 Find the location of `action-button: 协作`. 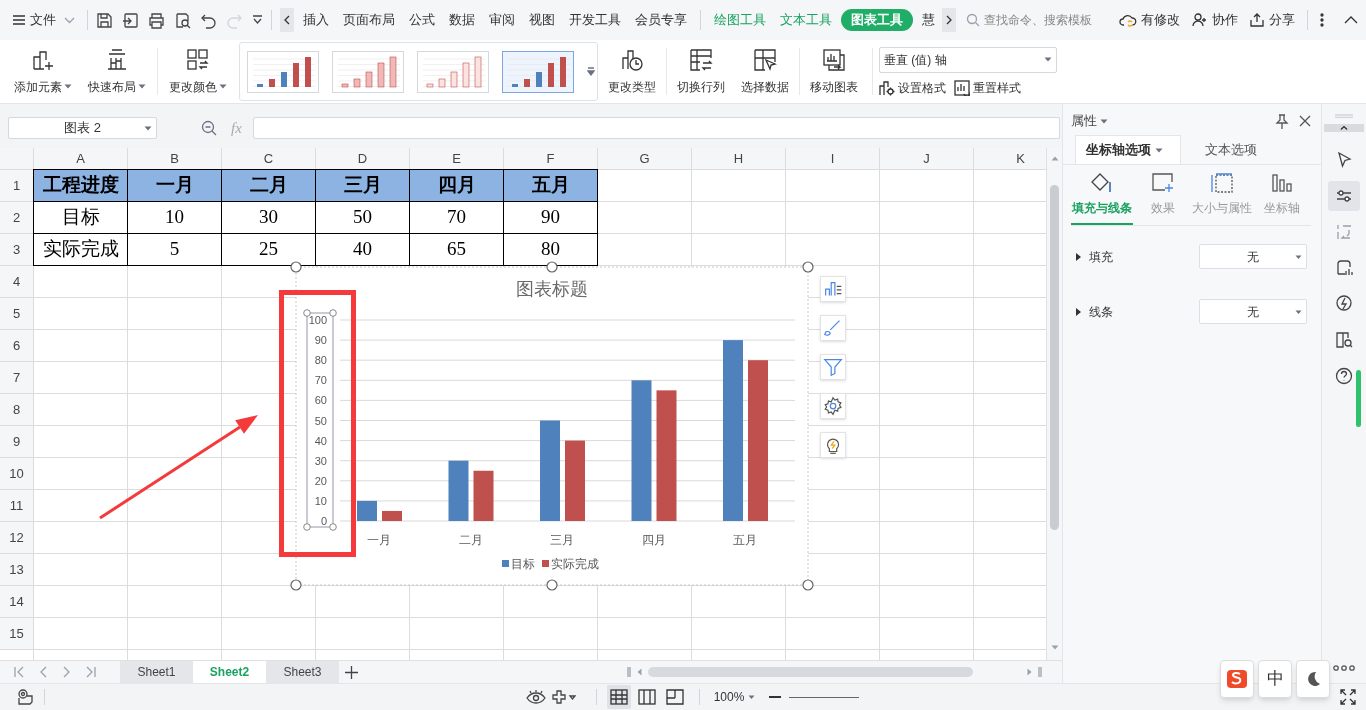

action-button: 协作 is located at coordinates (1215, 20).